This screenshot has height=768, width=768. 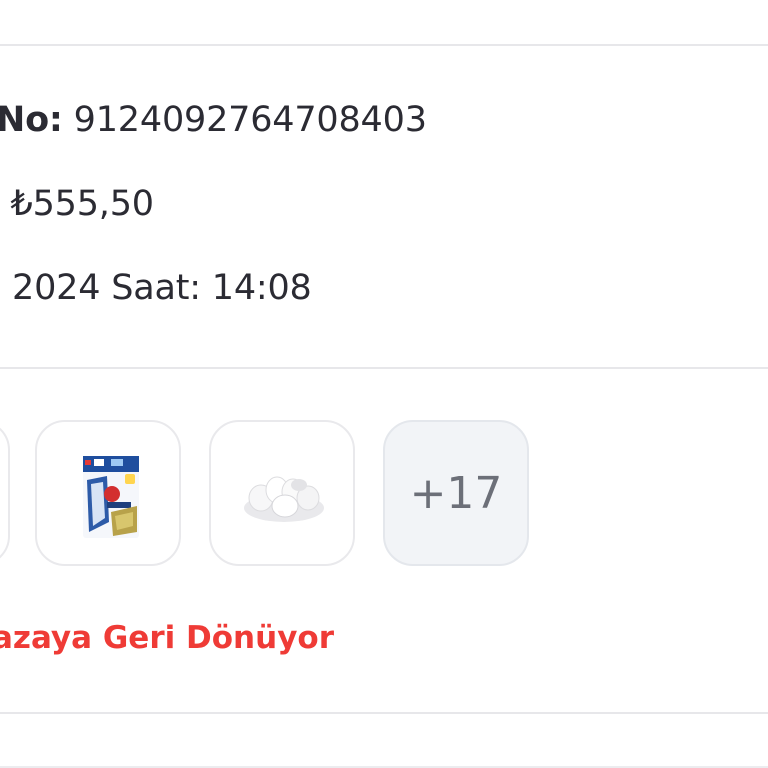 What do you see at coordinates (384, 368) in the screenshot?
I see `section-divider` at bounding box center [384, 368].